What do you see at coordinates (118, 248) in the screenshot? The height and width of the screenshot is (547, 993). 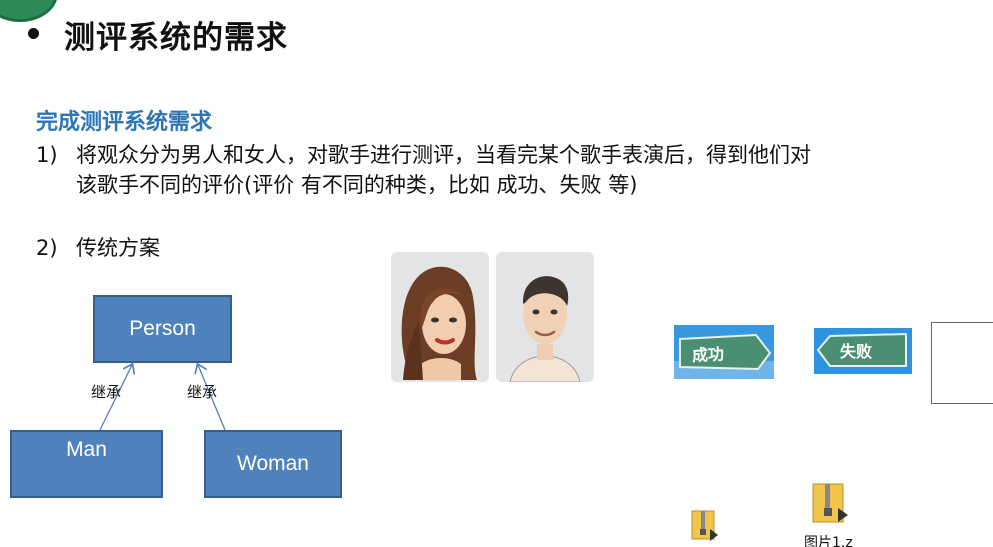 I see `item-2-text: 传统方案` at bounding box center [118, 248].